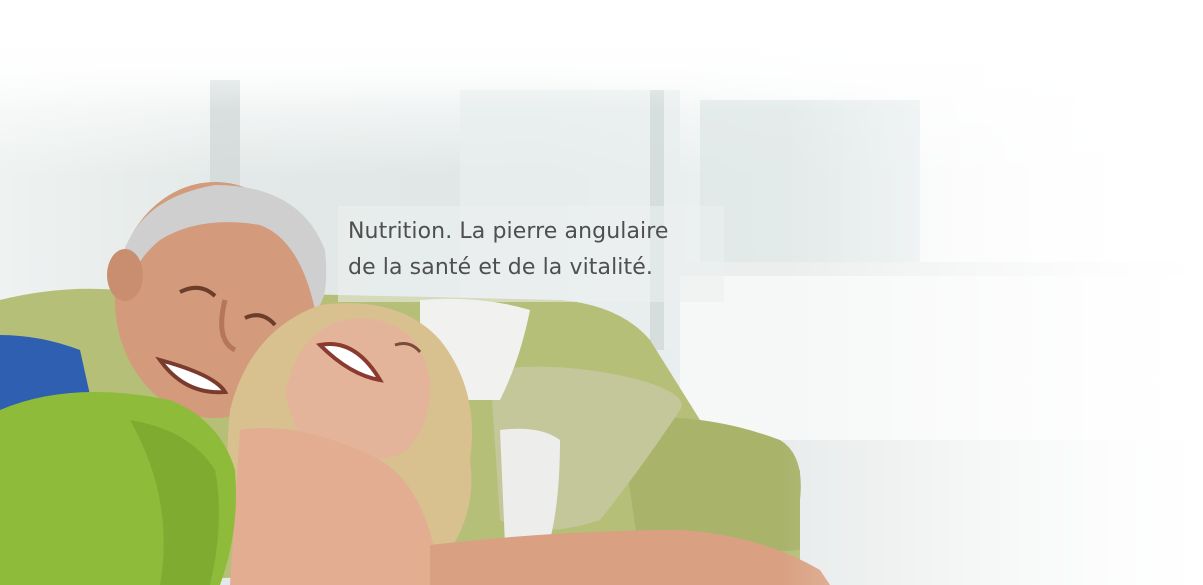 This screenshot has height=585, width=1203. Describe the element at coordinates (500, 267) in the screenshot. I see `tagline-line-2: de la santé et de la vitalité.` at that location.